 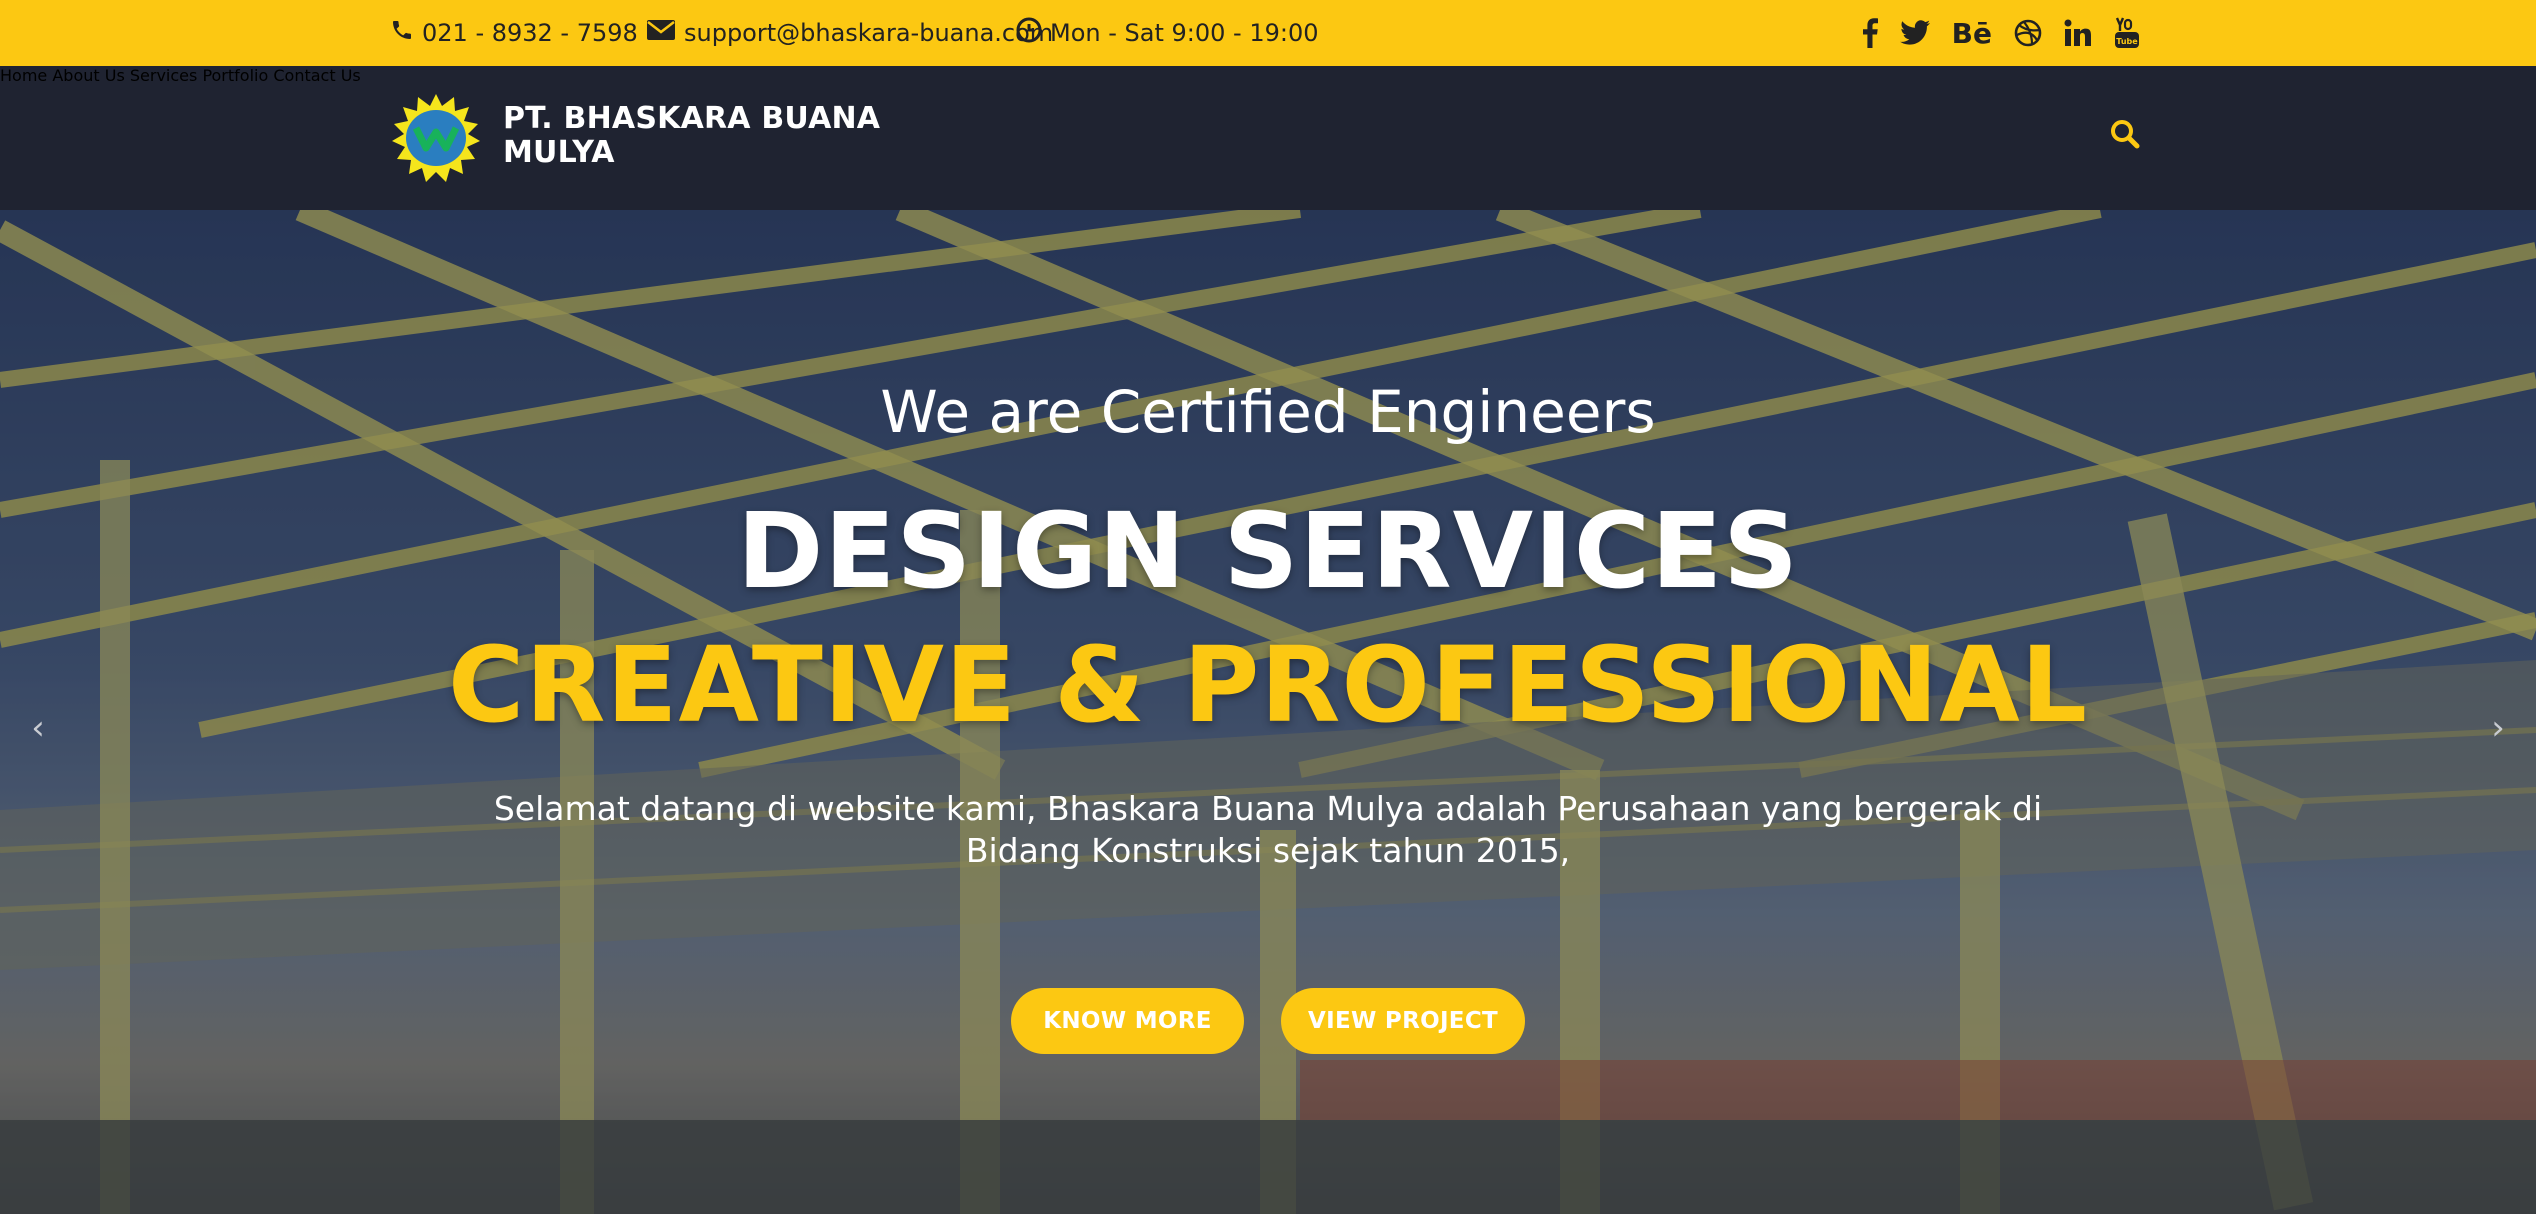 What do you see at coordinates (2028, 33) in the screenshot?
I see `dribbble-icon` at bounding box center [2028, 33].